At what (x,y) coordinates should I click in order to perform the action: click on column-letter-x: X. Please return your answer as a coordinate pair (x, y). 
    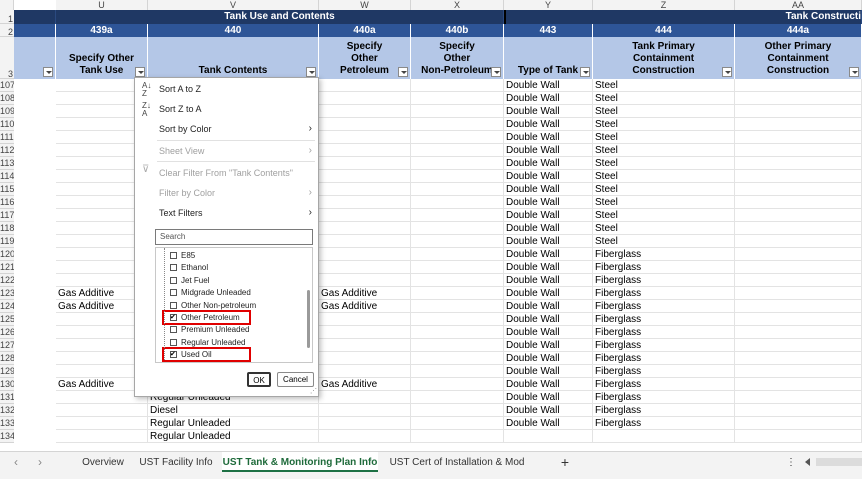
    Looking at the image, I should click on (457, 5).